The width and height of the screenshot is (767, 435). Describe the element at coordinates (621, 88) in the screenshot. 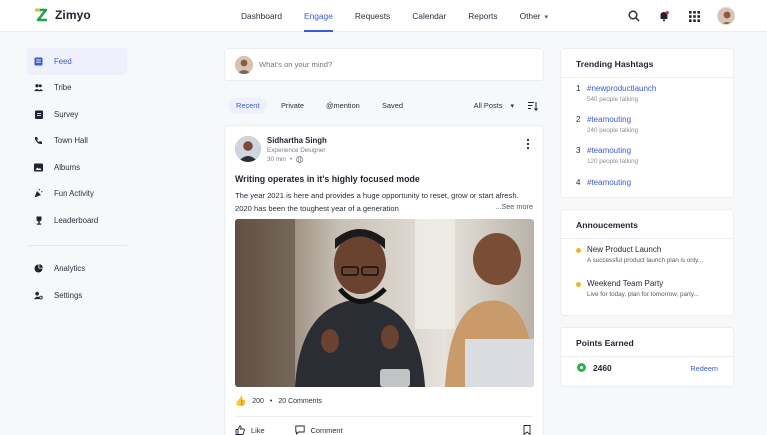

I see `trending-tag: #newproductlaunch` at that location.